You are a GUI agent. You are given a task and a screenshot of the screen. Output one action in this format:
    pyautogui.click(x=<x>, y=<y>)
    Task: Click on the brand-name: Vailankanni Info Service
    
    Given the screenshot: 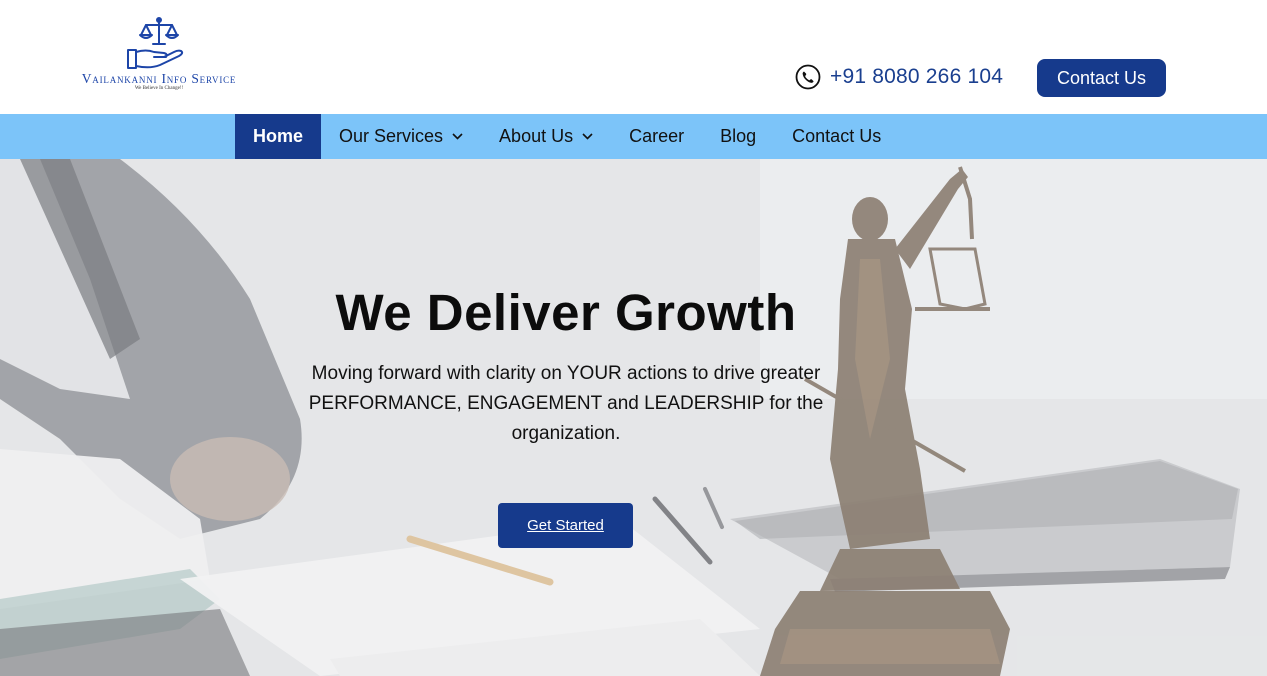 What is the action you would take?
    pyautogui.click(x=159, y=78)
    